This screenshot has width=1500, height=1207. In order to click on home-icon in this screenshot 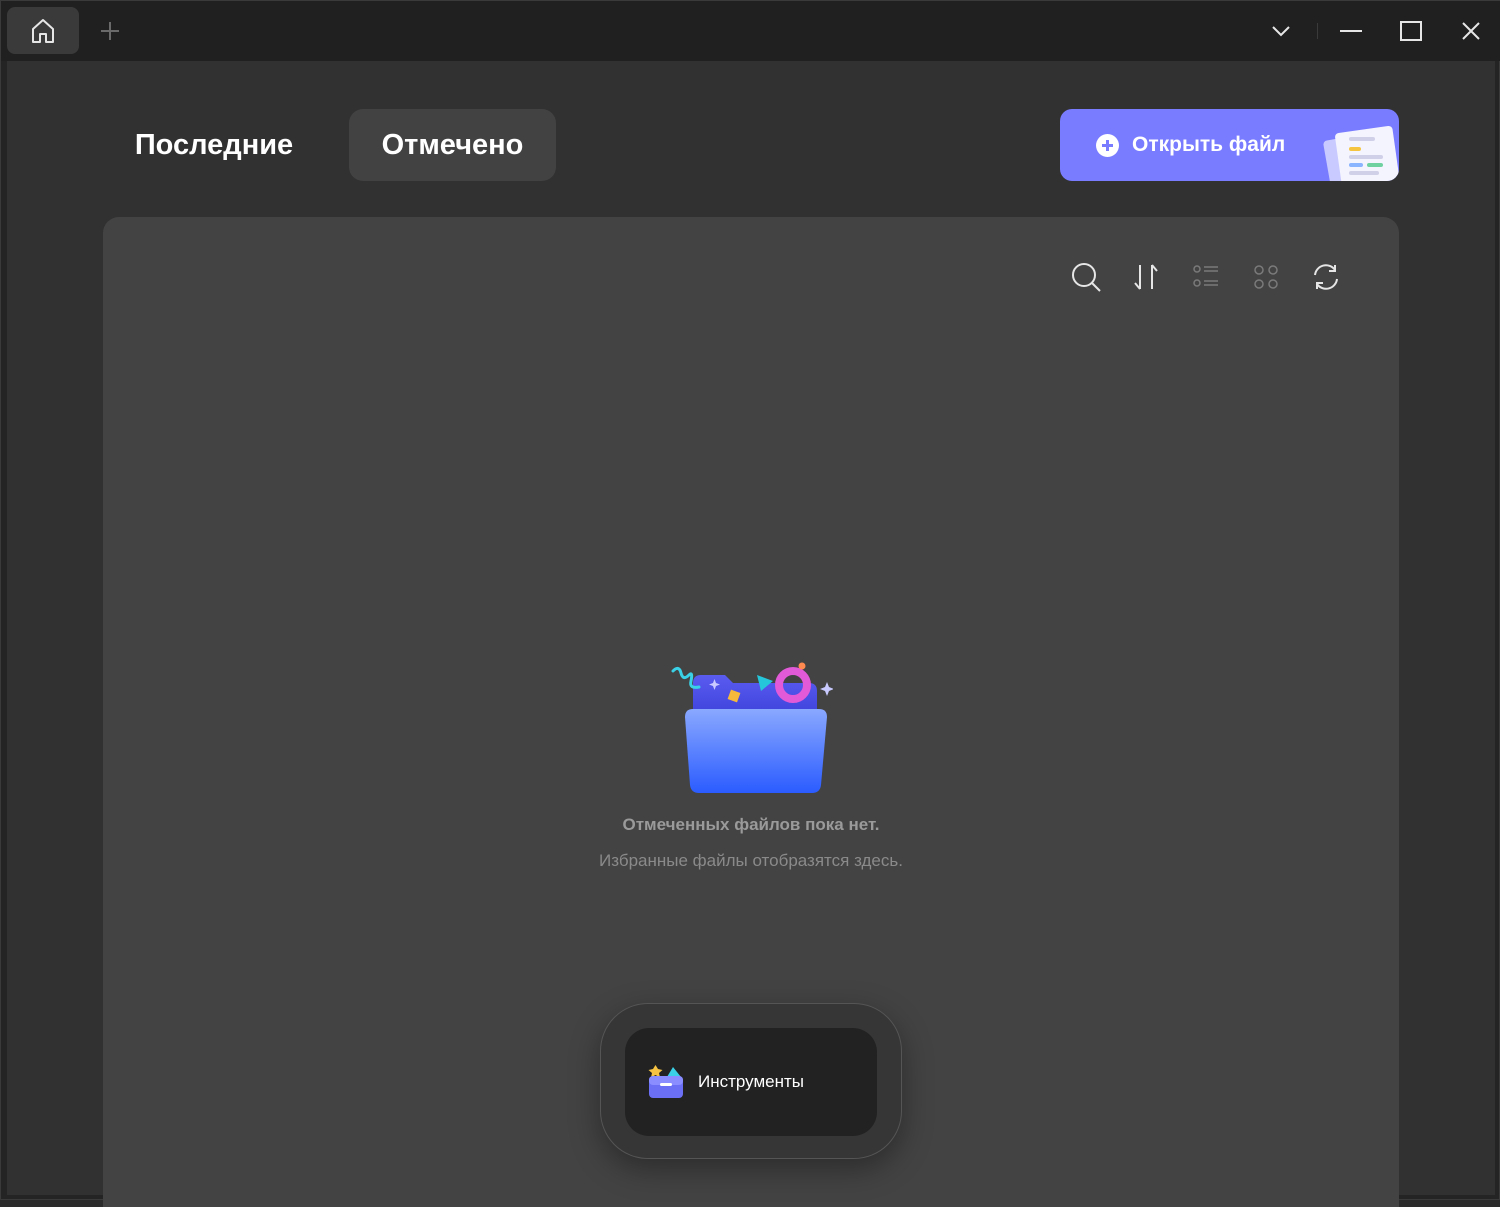, I will do `click(43, 30)`.